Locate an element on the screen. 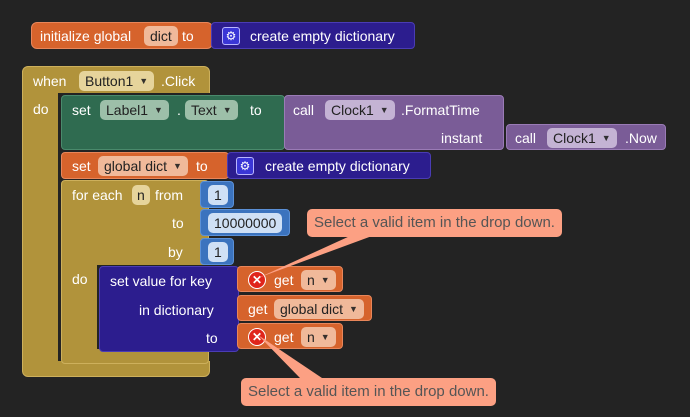 This screenshot has width=690, height=417. button1-component-dropdown: Button1 ▼ is located at coordinates (117, 81).